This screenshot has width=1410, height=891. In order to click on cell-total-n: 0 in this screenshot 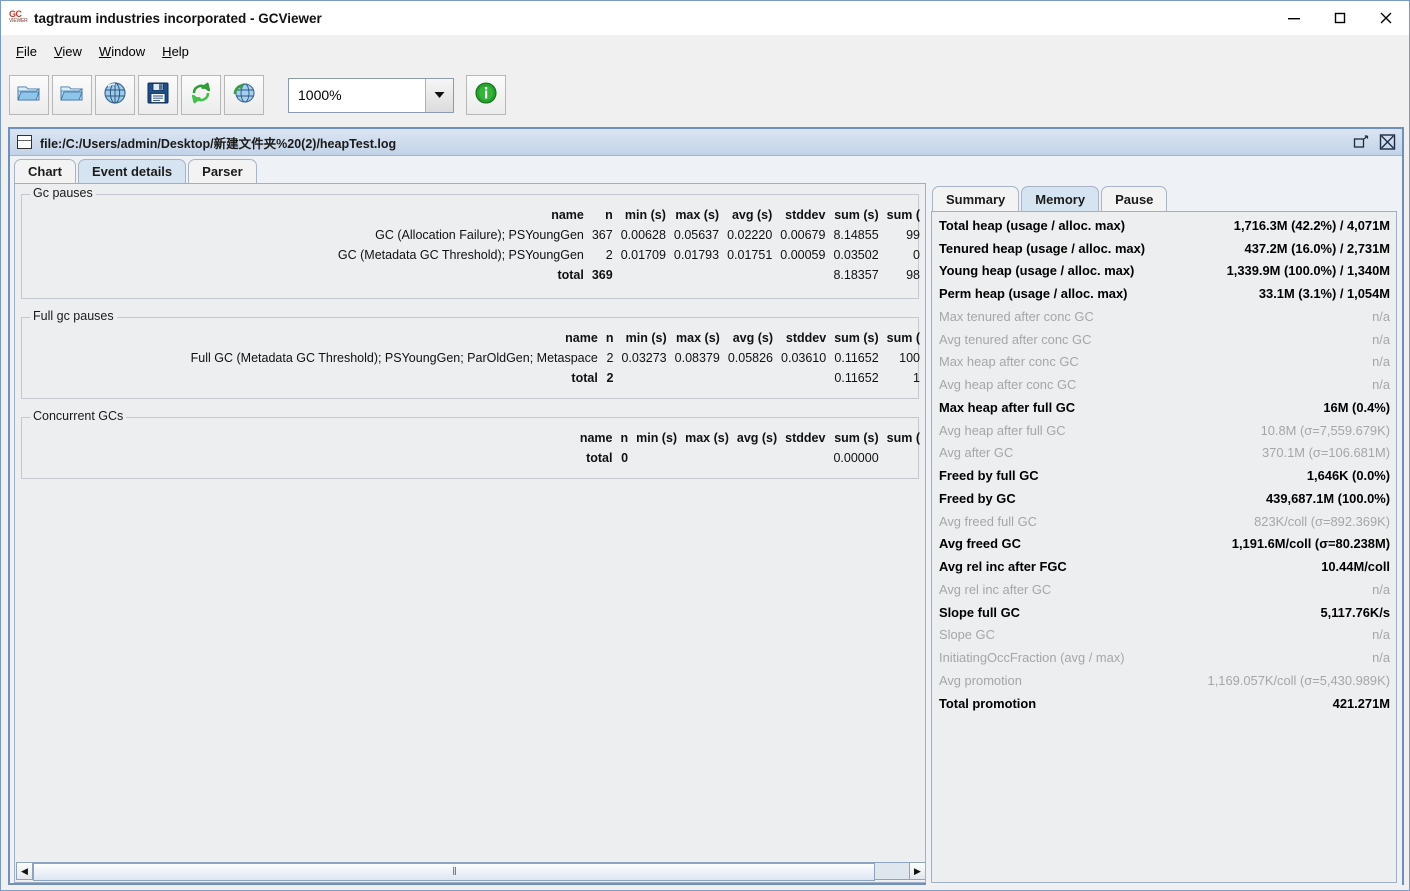, I will do `click(625, 458)`.